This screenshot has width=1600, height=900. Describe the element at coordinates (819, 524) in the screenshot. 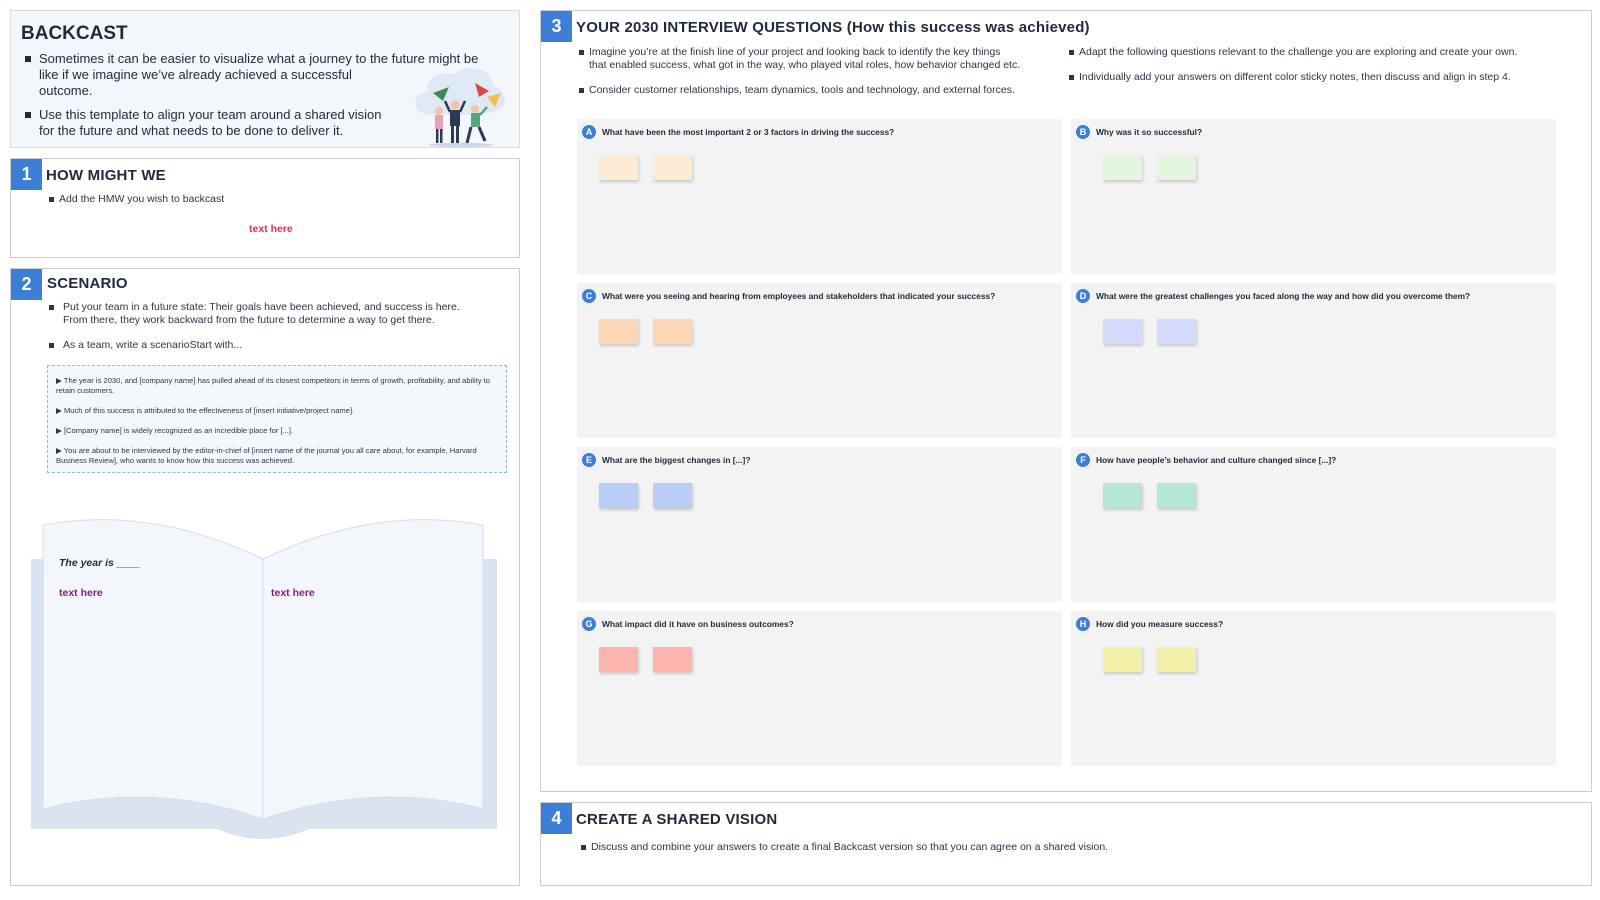

I see `question-card-e: E What are the biggest changes in [...]?` at that location.